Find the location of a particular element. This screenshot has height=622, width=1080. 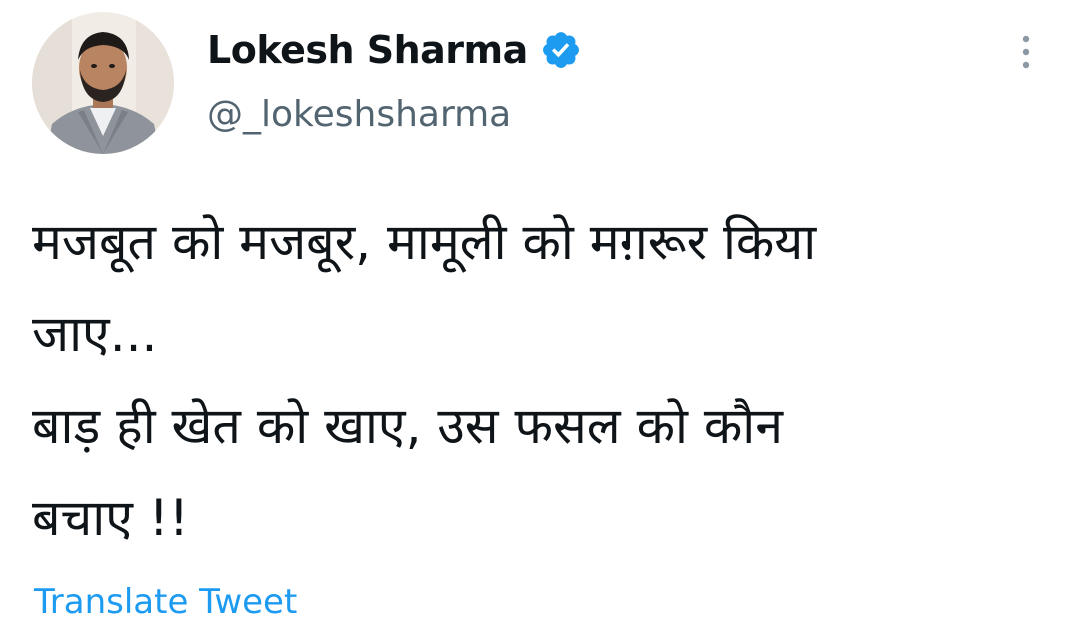

author-handle: @_lokeshsharma is located at coordinates (359, 114).